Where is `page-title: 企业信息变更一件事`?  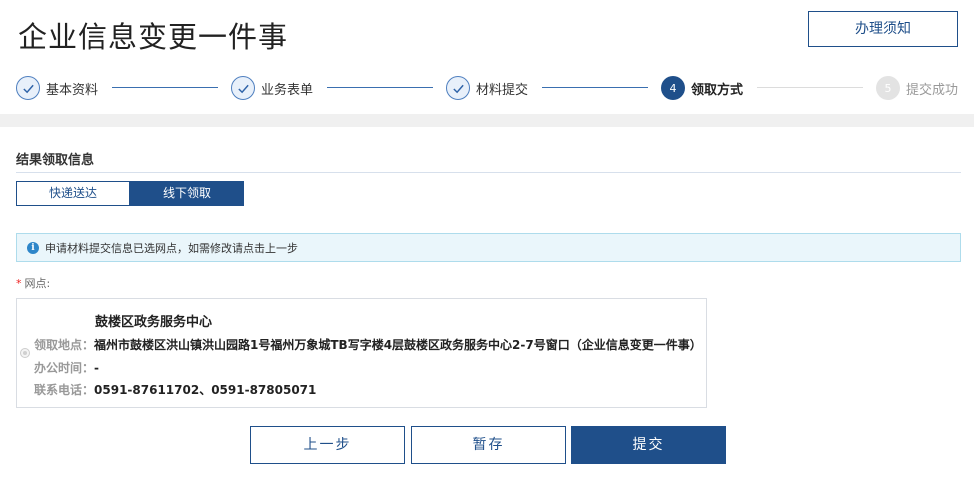 page-title: 企业信息变更一件事 is located at coordinates (153, 37).